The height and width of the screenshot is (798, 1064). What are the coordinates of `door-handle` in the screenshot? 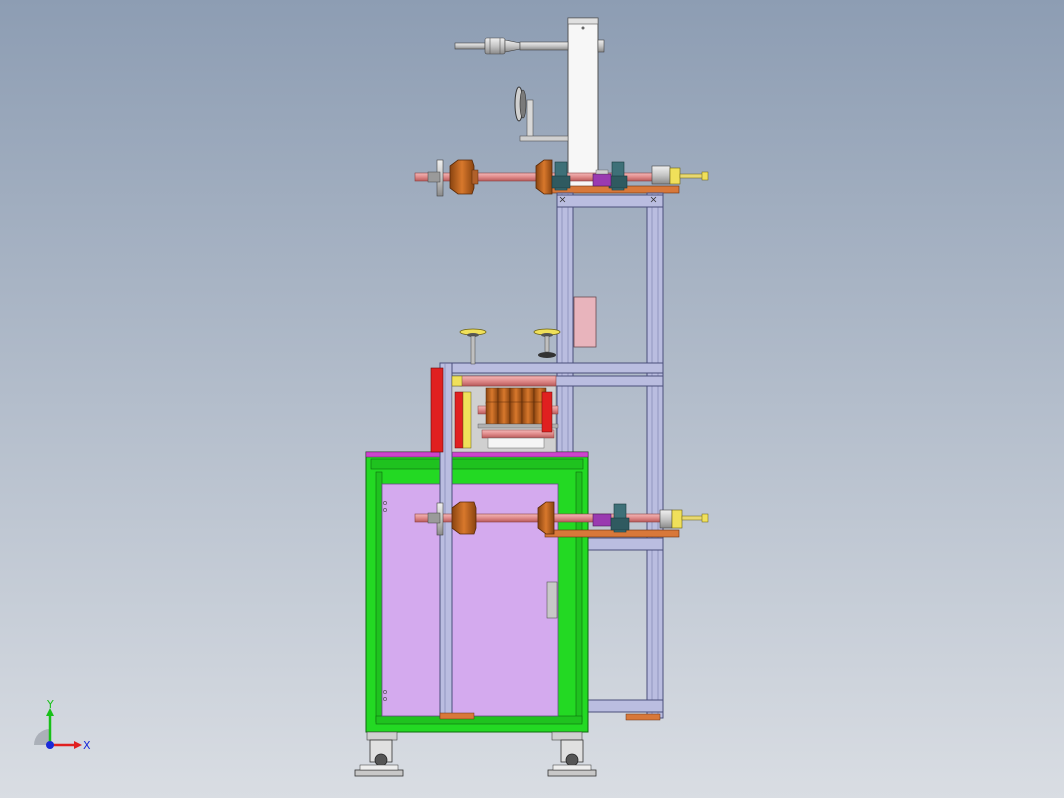 It's located at (552, 600).